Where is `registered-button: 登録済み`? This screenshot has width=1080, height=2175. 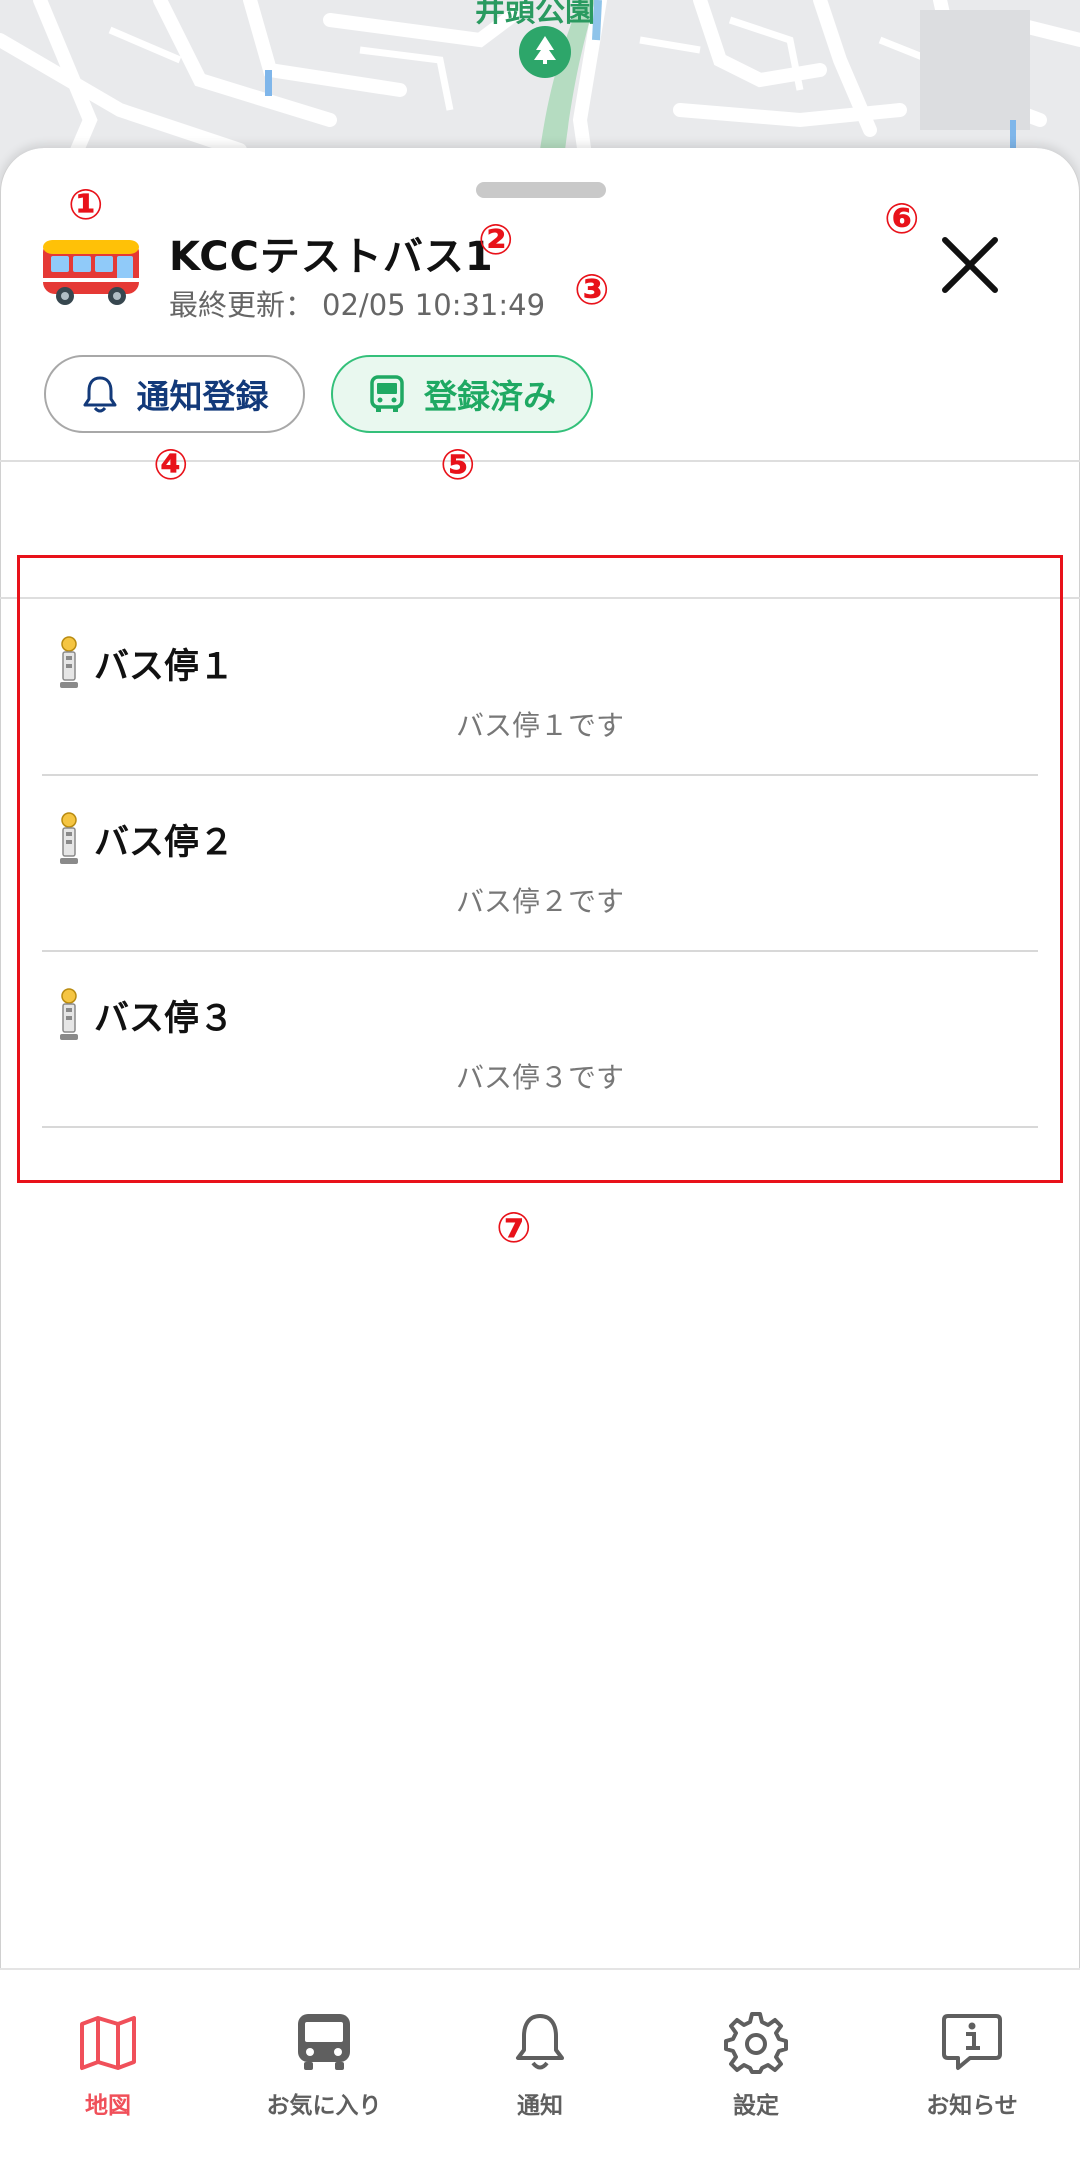 registered-button: 登録済み is located at coordinates (462, 394).